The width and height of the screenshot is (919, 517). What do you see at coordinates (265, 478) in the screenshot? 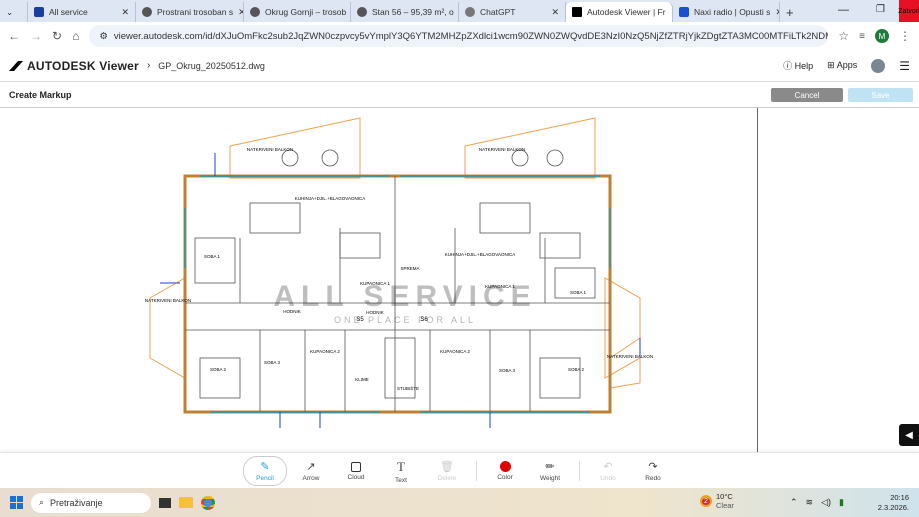
I see `tool-label: Pencil` at bounding box center [265, 478].